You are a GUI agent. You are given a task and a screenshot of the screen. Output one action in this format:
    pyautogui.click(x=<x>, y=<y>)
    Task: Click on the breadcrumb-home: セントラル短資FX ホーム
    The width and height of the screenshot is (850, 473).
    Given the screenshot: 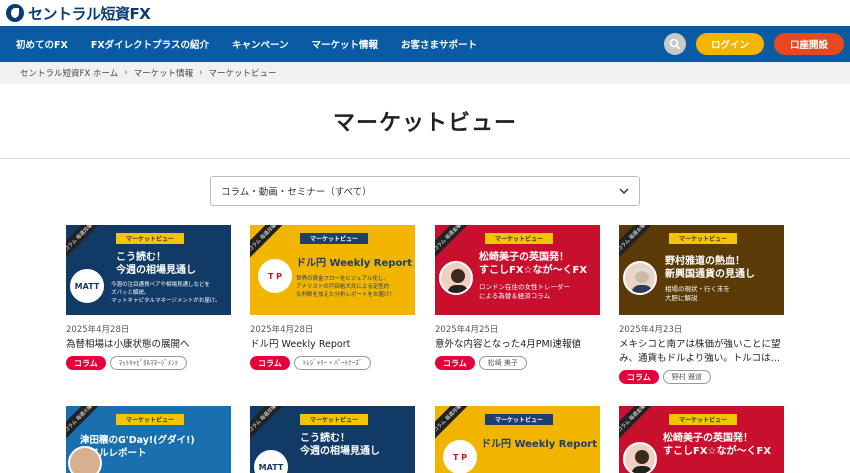 What is the action you would take?
    pyautogui.click(x=69, y=73)
    